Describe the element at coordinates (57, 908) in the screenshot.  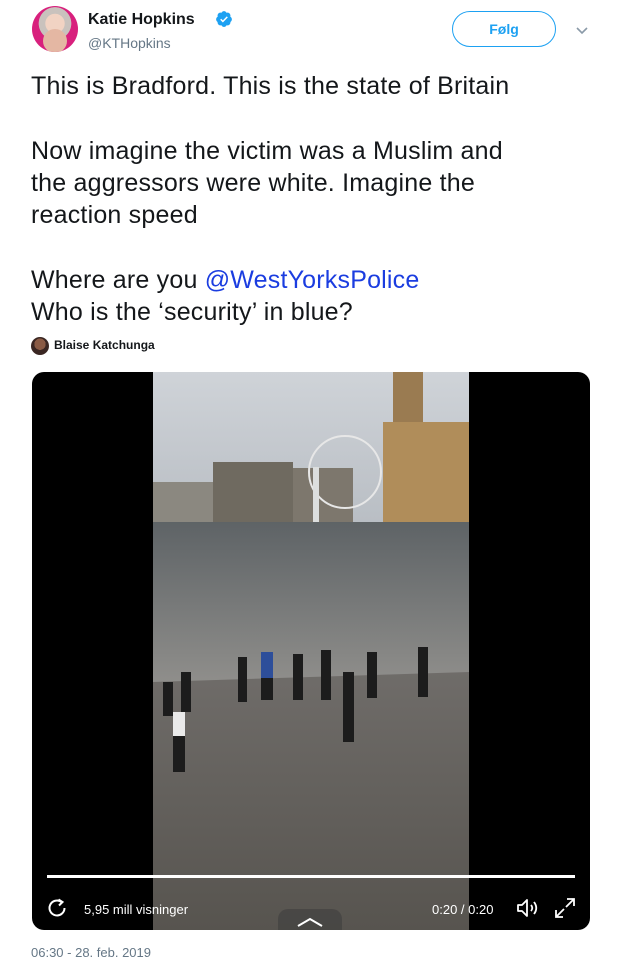
I see `replay-icon` at that location.